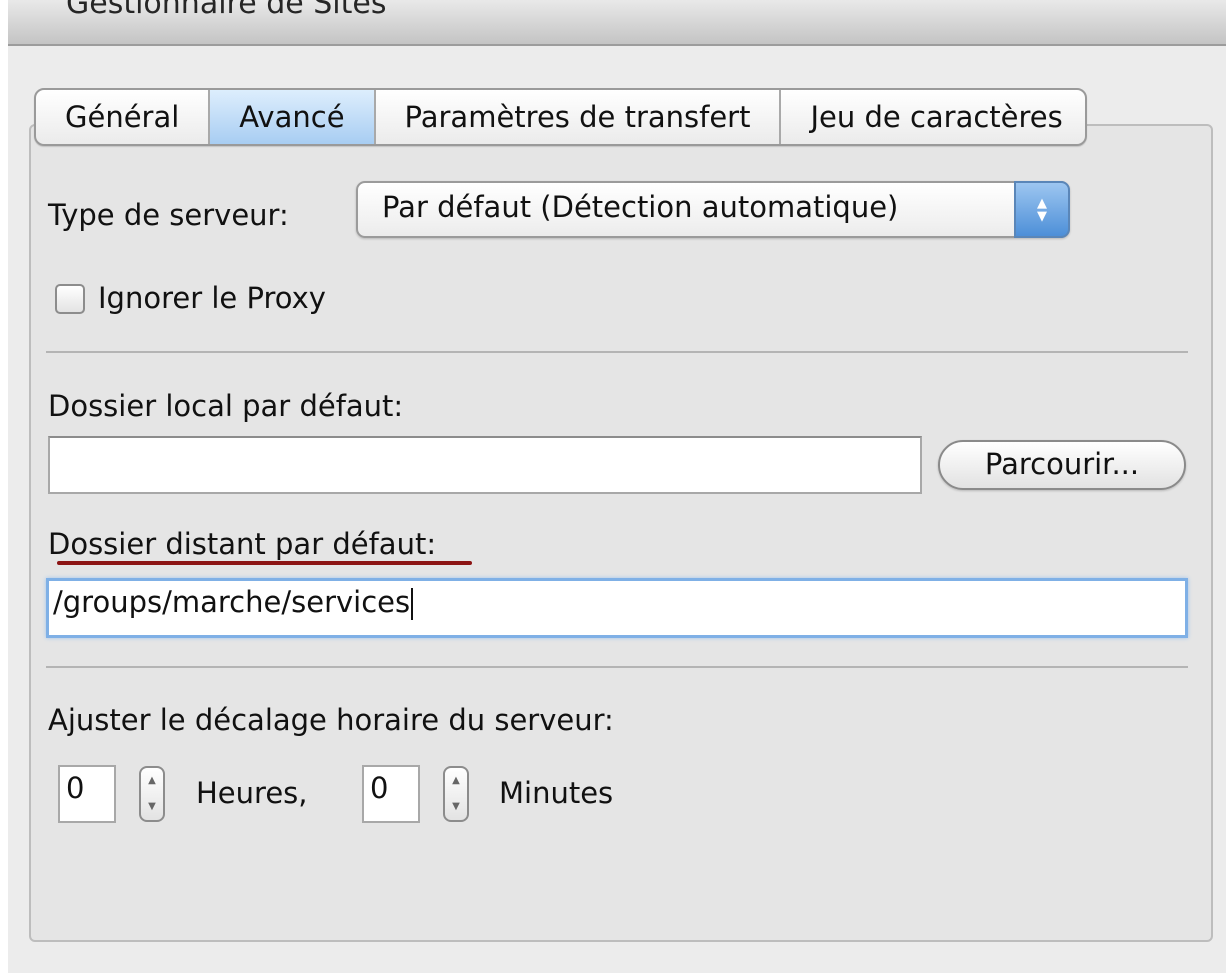  What do you see at coordinates (331, 720) in the screenshot?
I see `timezone-label: Ajuster le décalage horaire du serveur:` at bounding box center [331, 720].